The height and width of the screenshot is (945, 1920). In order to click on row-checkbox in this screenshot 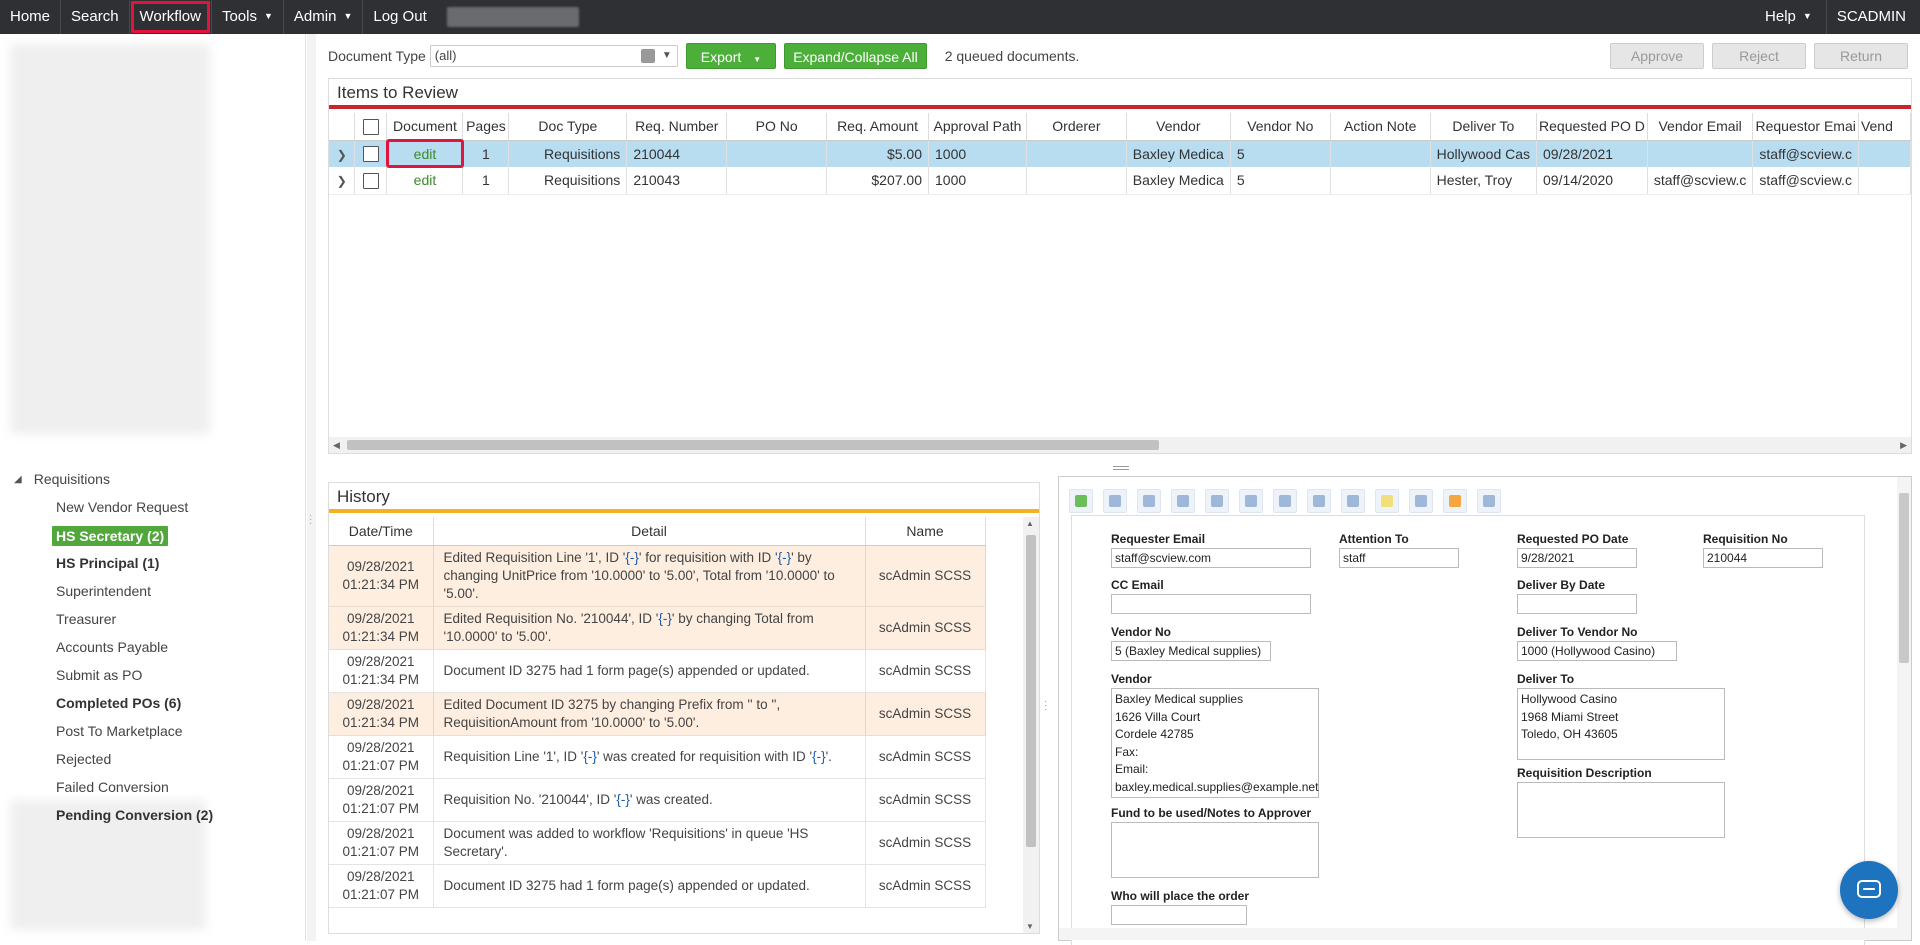, I will do `click(370, 180)`.